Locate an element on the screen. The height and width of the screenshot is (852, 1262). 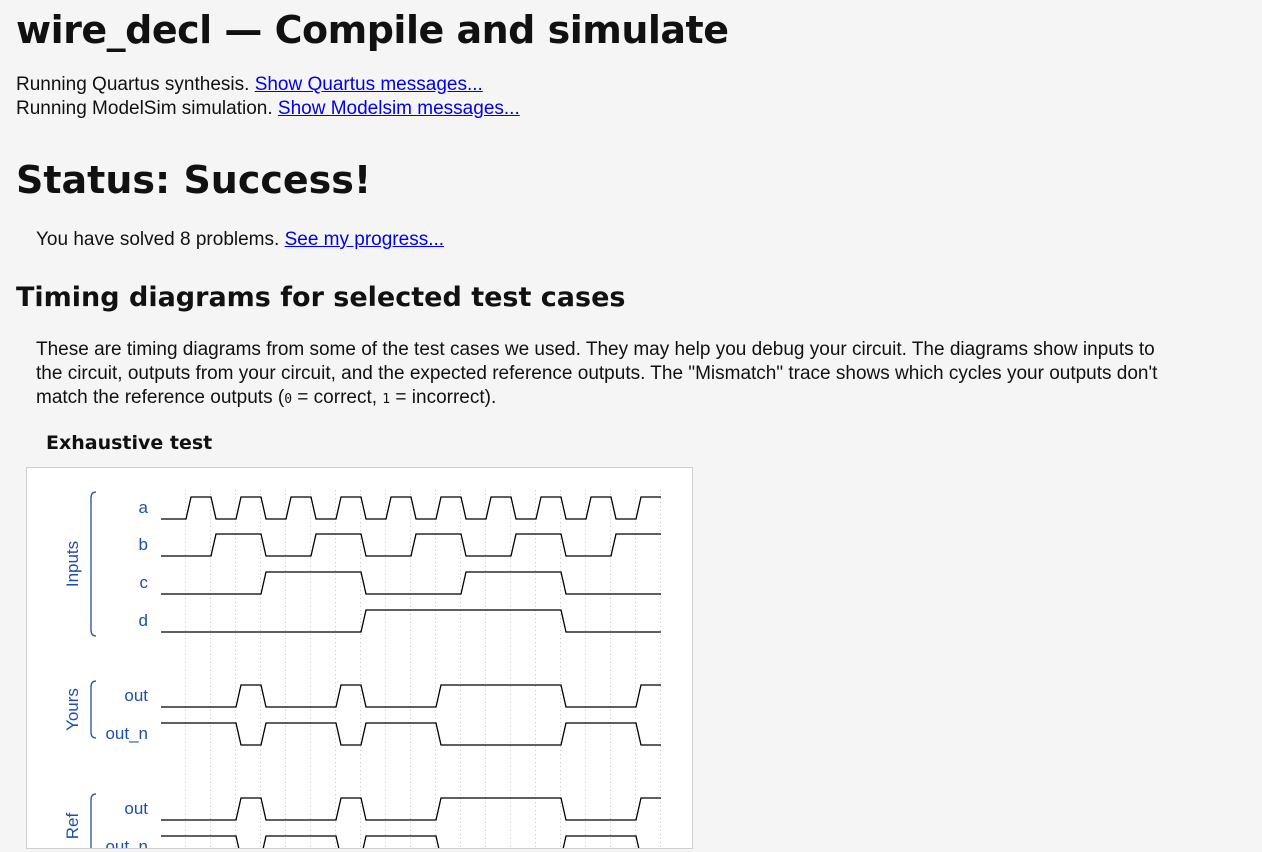
desc-part: match the reference outputs ( is located at coordinates (160, 397).